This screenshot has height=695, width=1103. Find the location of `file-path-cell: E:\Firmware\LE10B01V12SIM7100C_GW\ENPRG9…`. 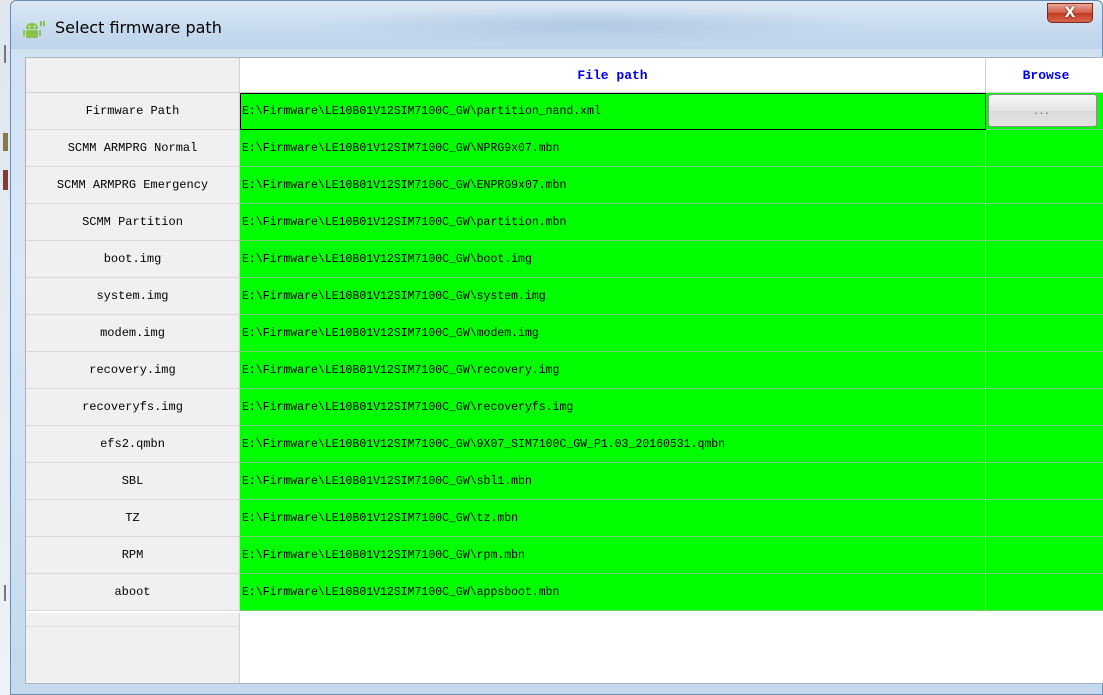

file-path-cell: E:\Firmware\LE10B01V12SIM7100C_GW\ENPRG9… is located at coordinates (613, 185).